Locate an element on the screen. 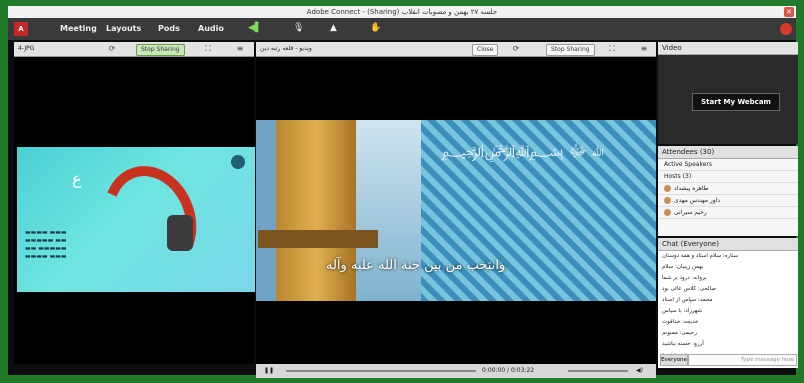  hosts-group: Hosts (3) is located at coordinates (728, 177).